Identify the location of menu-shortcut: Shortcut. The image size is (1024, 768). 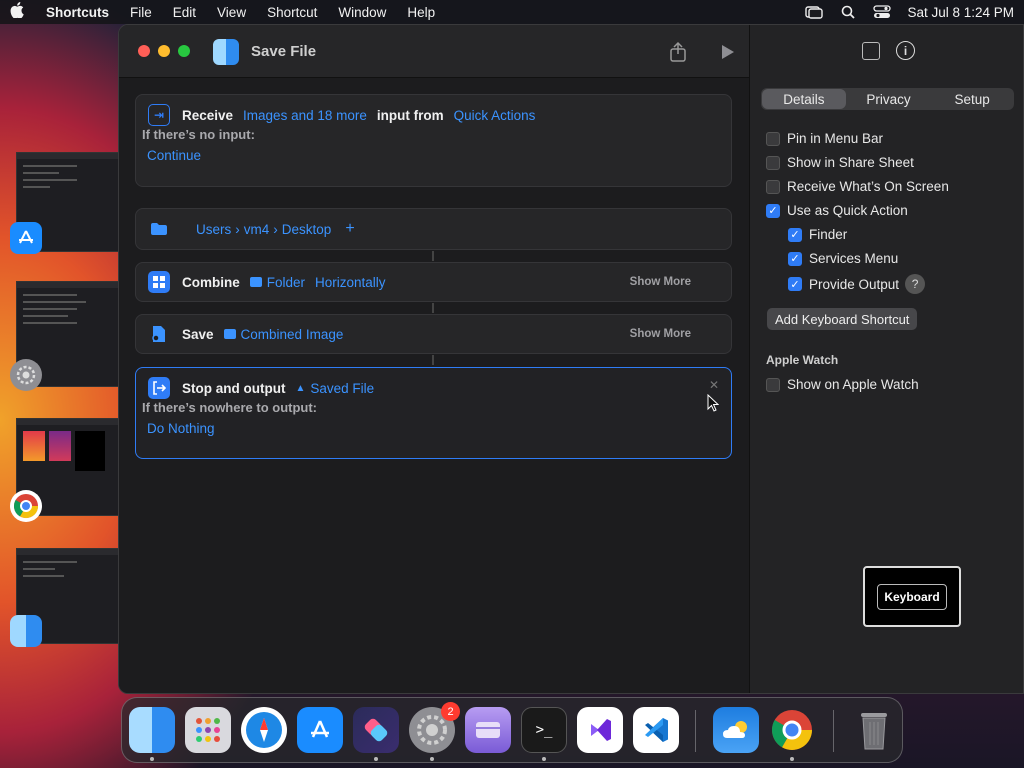
(292, 12).